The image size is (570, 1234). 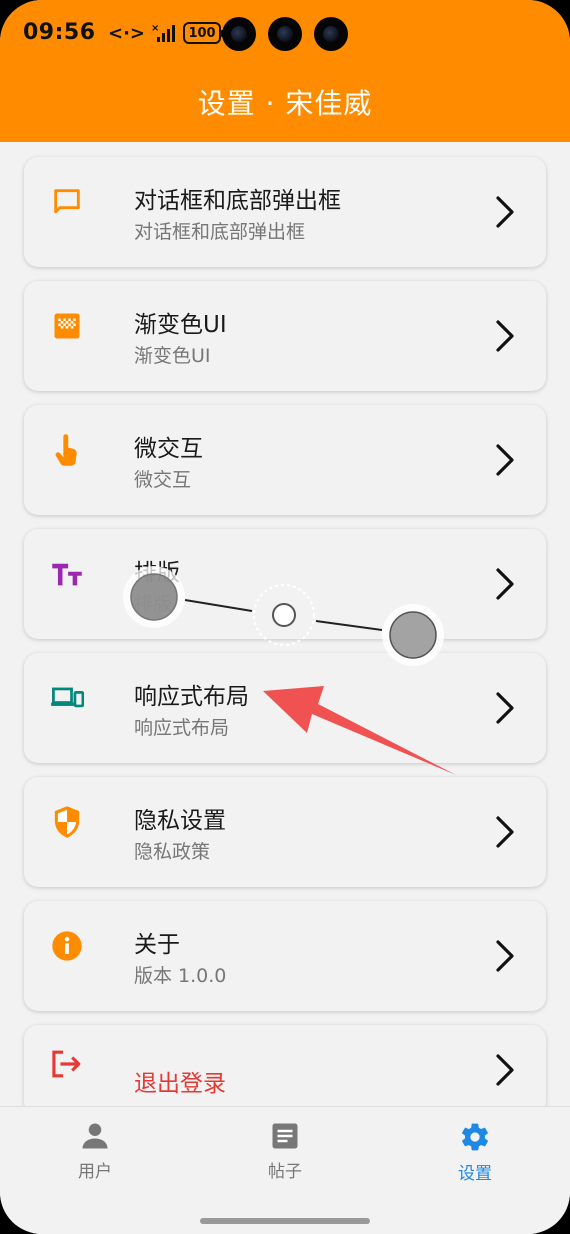 I want to click on bottom-navigation: 用户 帖子 设置, so click(x=285, y=1170).